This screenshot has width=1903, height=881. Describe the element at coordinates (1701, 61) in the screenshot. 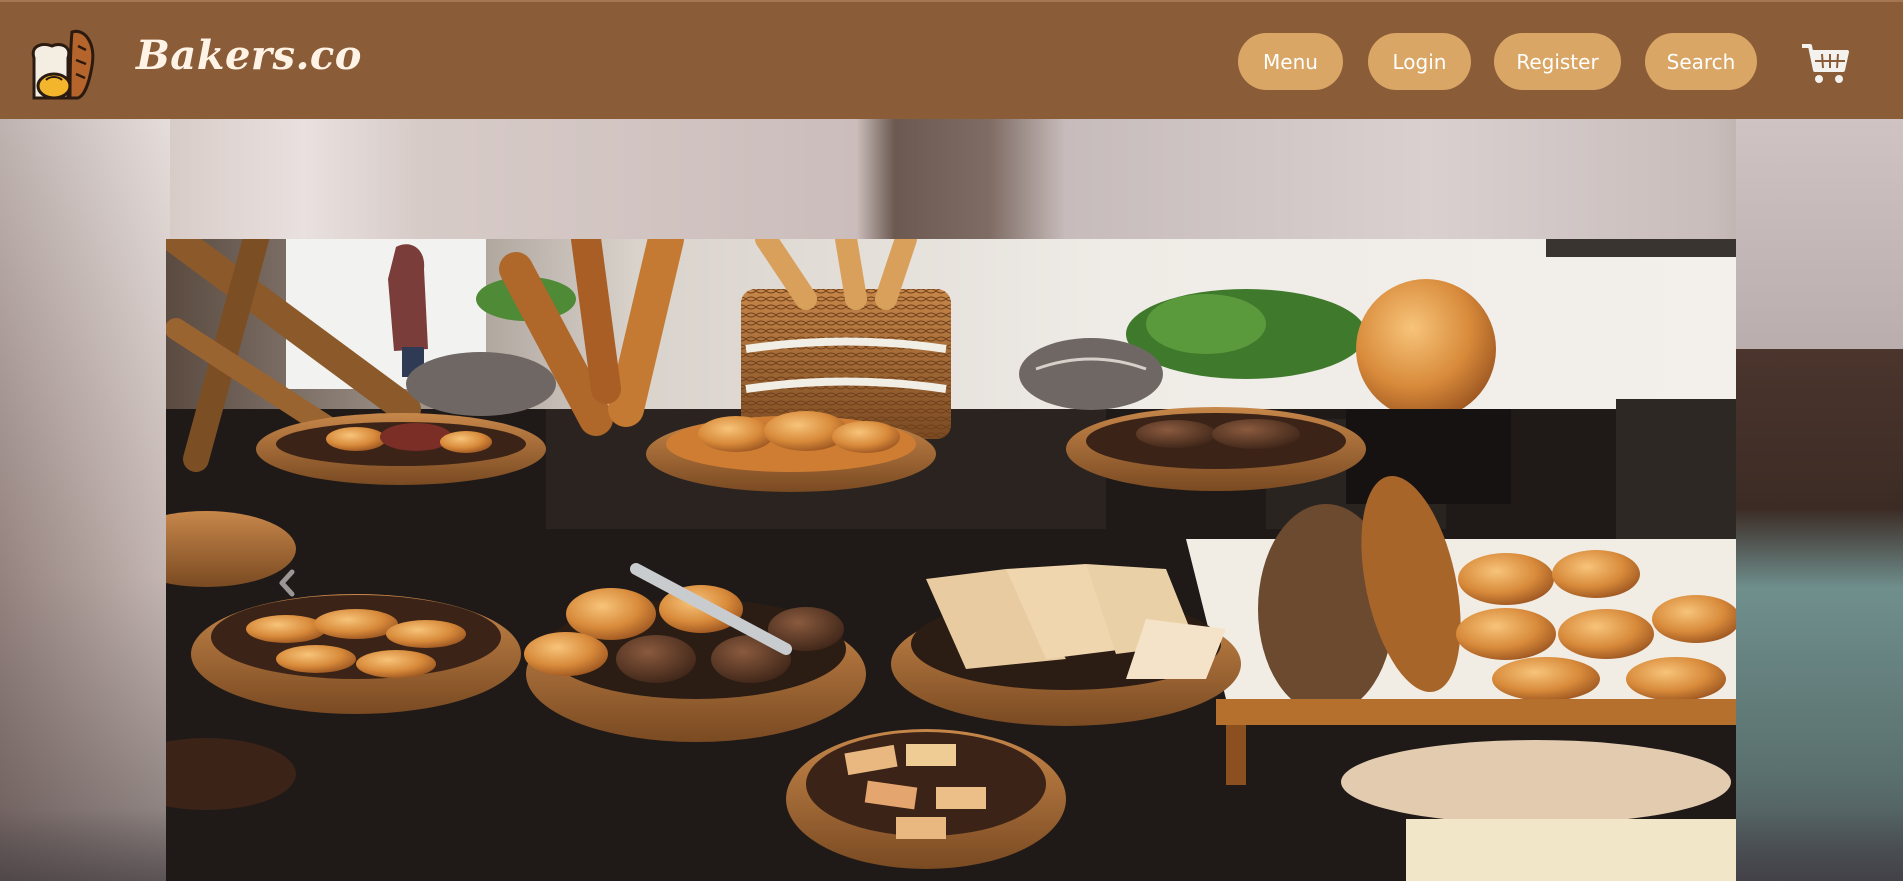

I see `search-button: Search` at that location.